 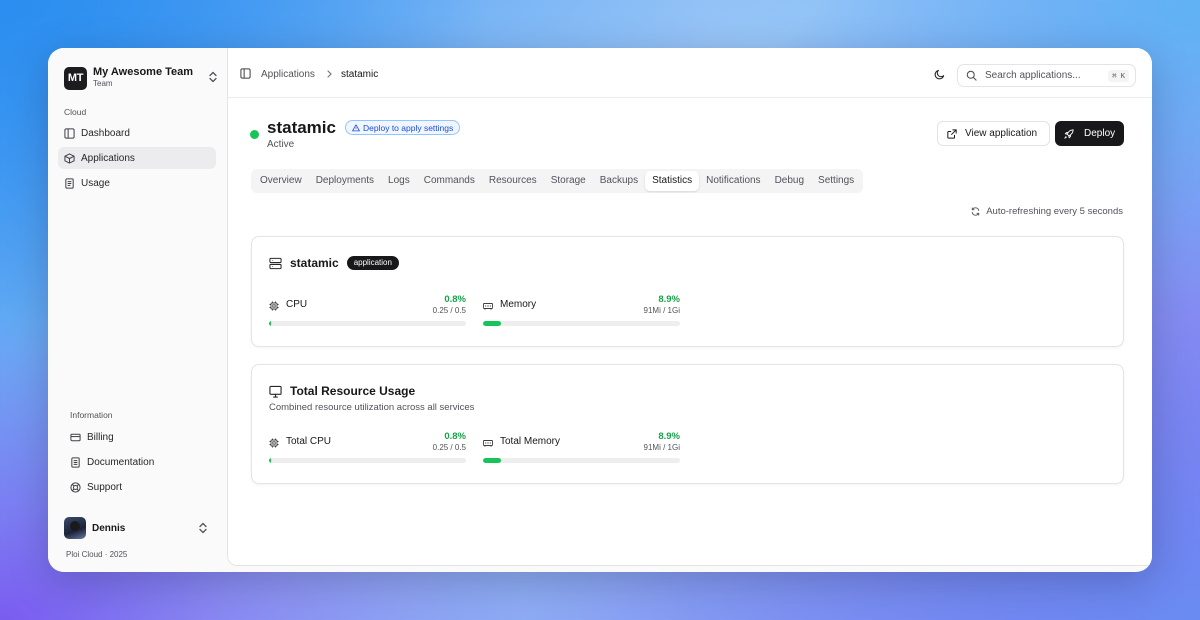 What do you see at coordinates (1069, 133) in the screenshot?
I see `rocket-icon` at bounding box center [1069, 133].